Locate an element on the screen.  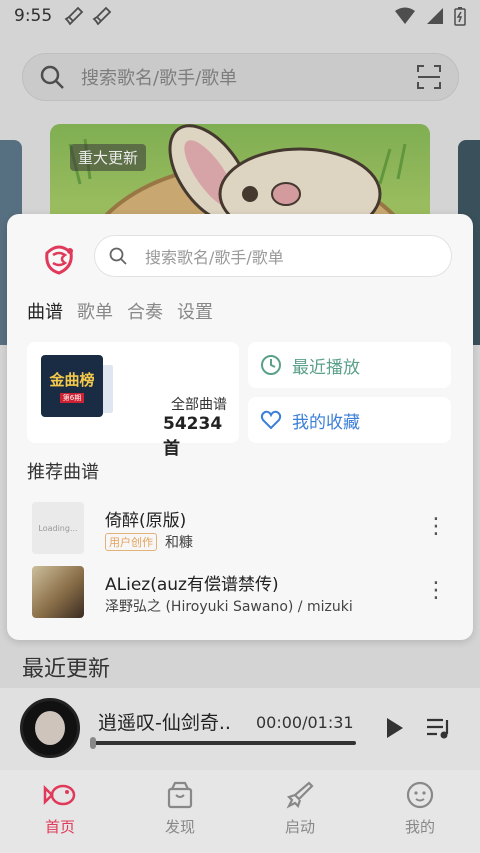
tab-settings: 设置 is located at coordinates (195, 311).